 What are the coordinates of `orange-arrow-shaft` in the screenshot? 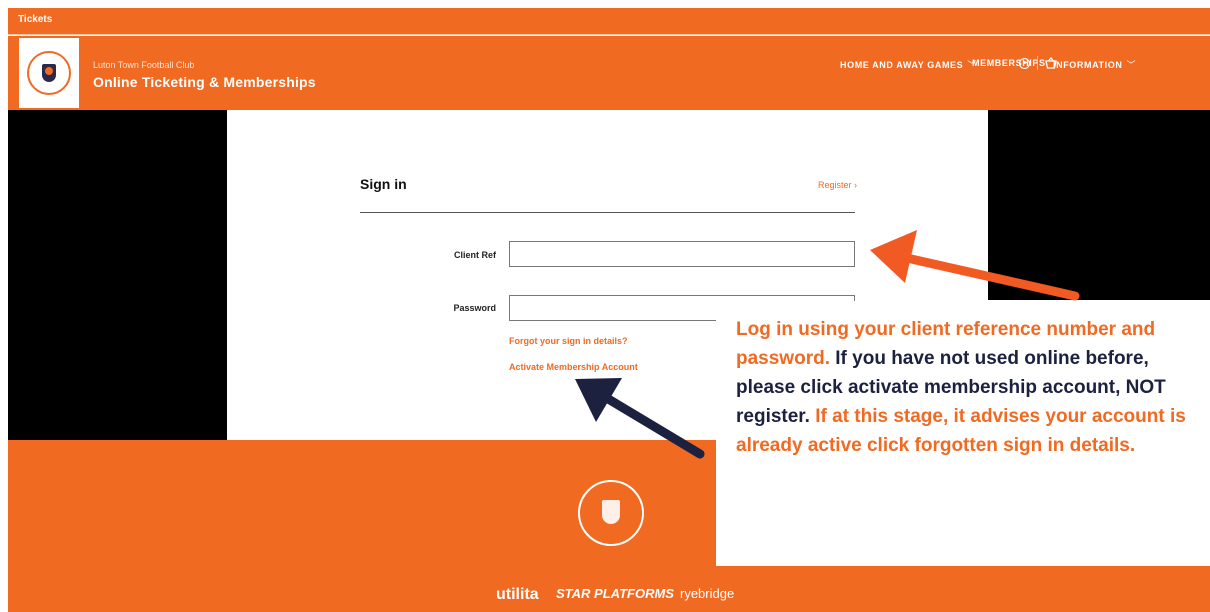 It's located at (986, 276).